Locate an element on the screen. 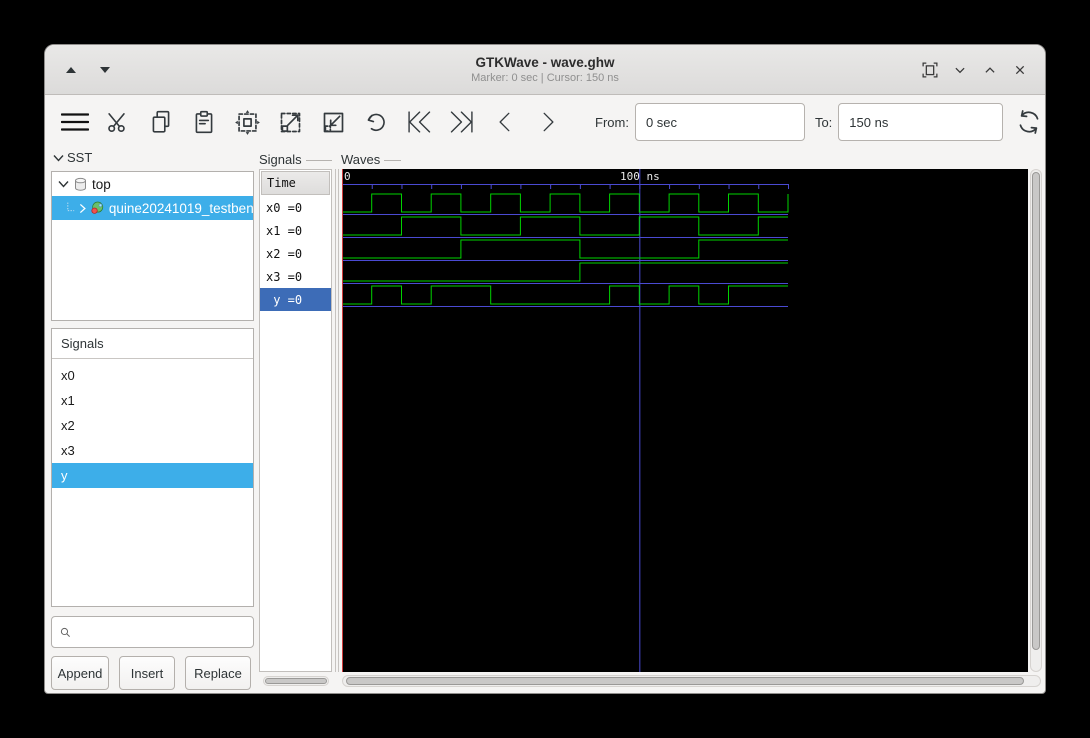  window-title: GTKWave - wave.ghw is located at coordinates (545, 62).